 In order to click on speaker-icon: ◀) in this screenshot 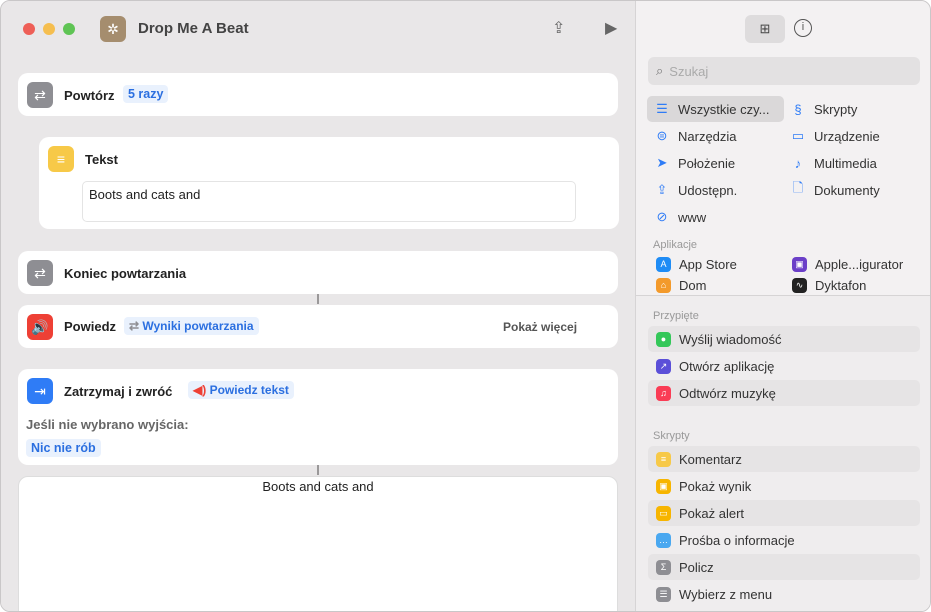, I will do `click(201, 390)`.